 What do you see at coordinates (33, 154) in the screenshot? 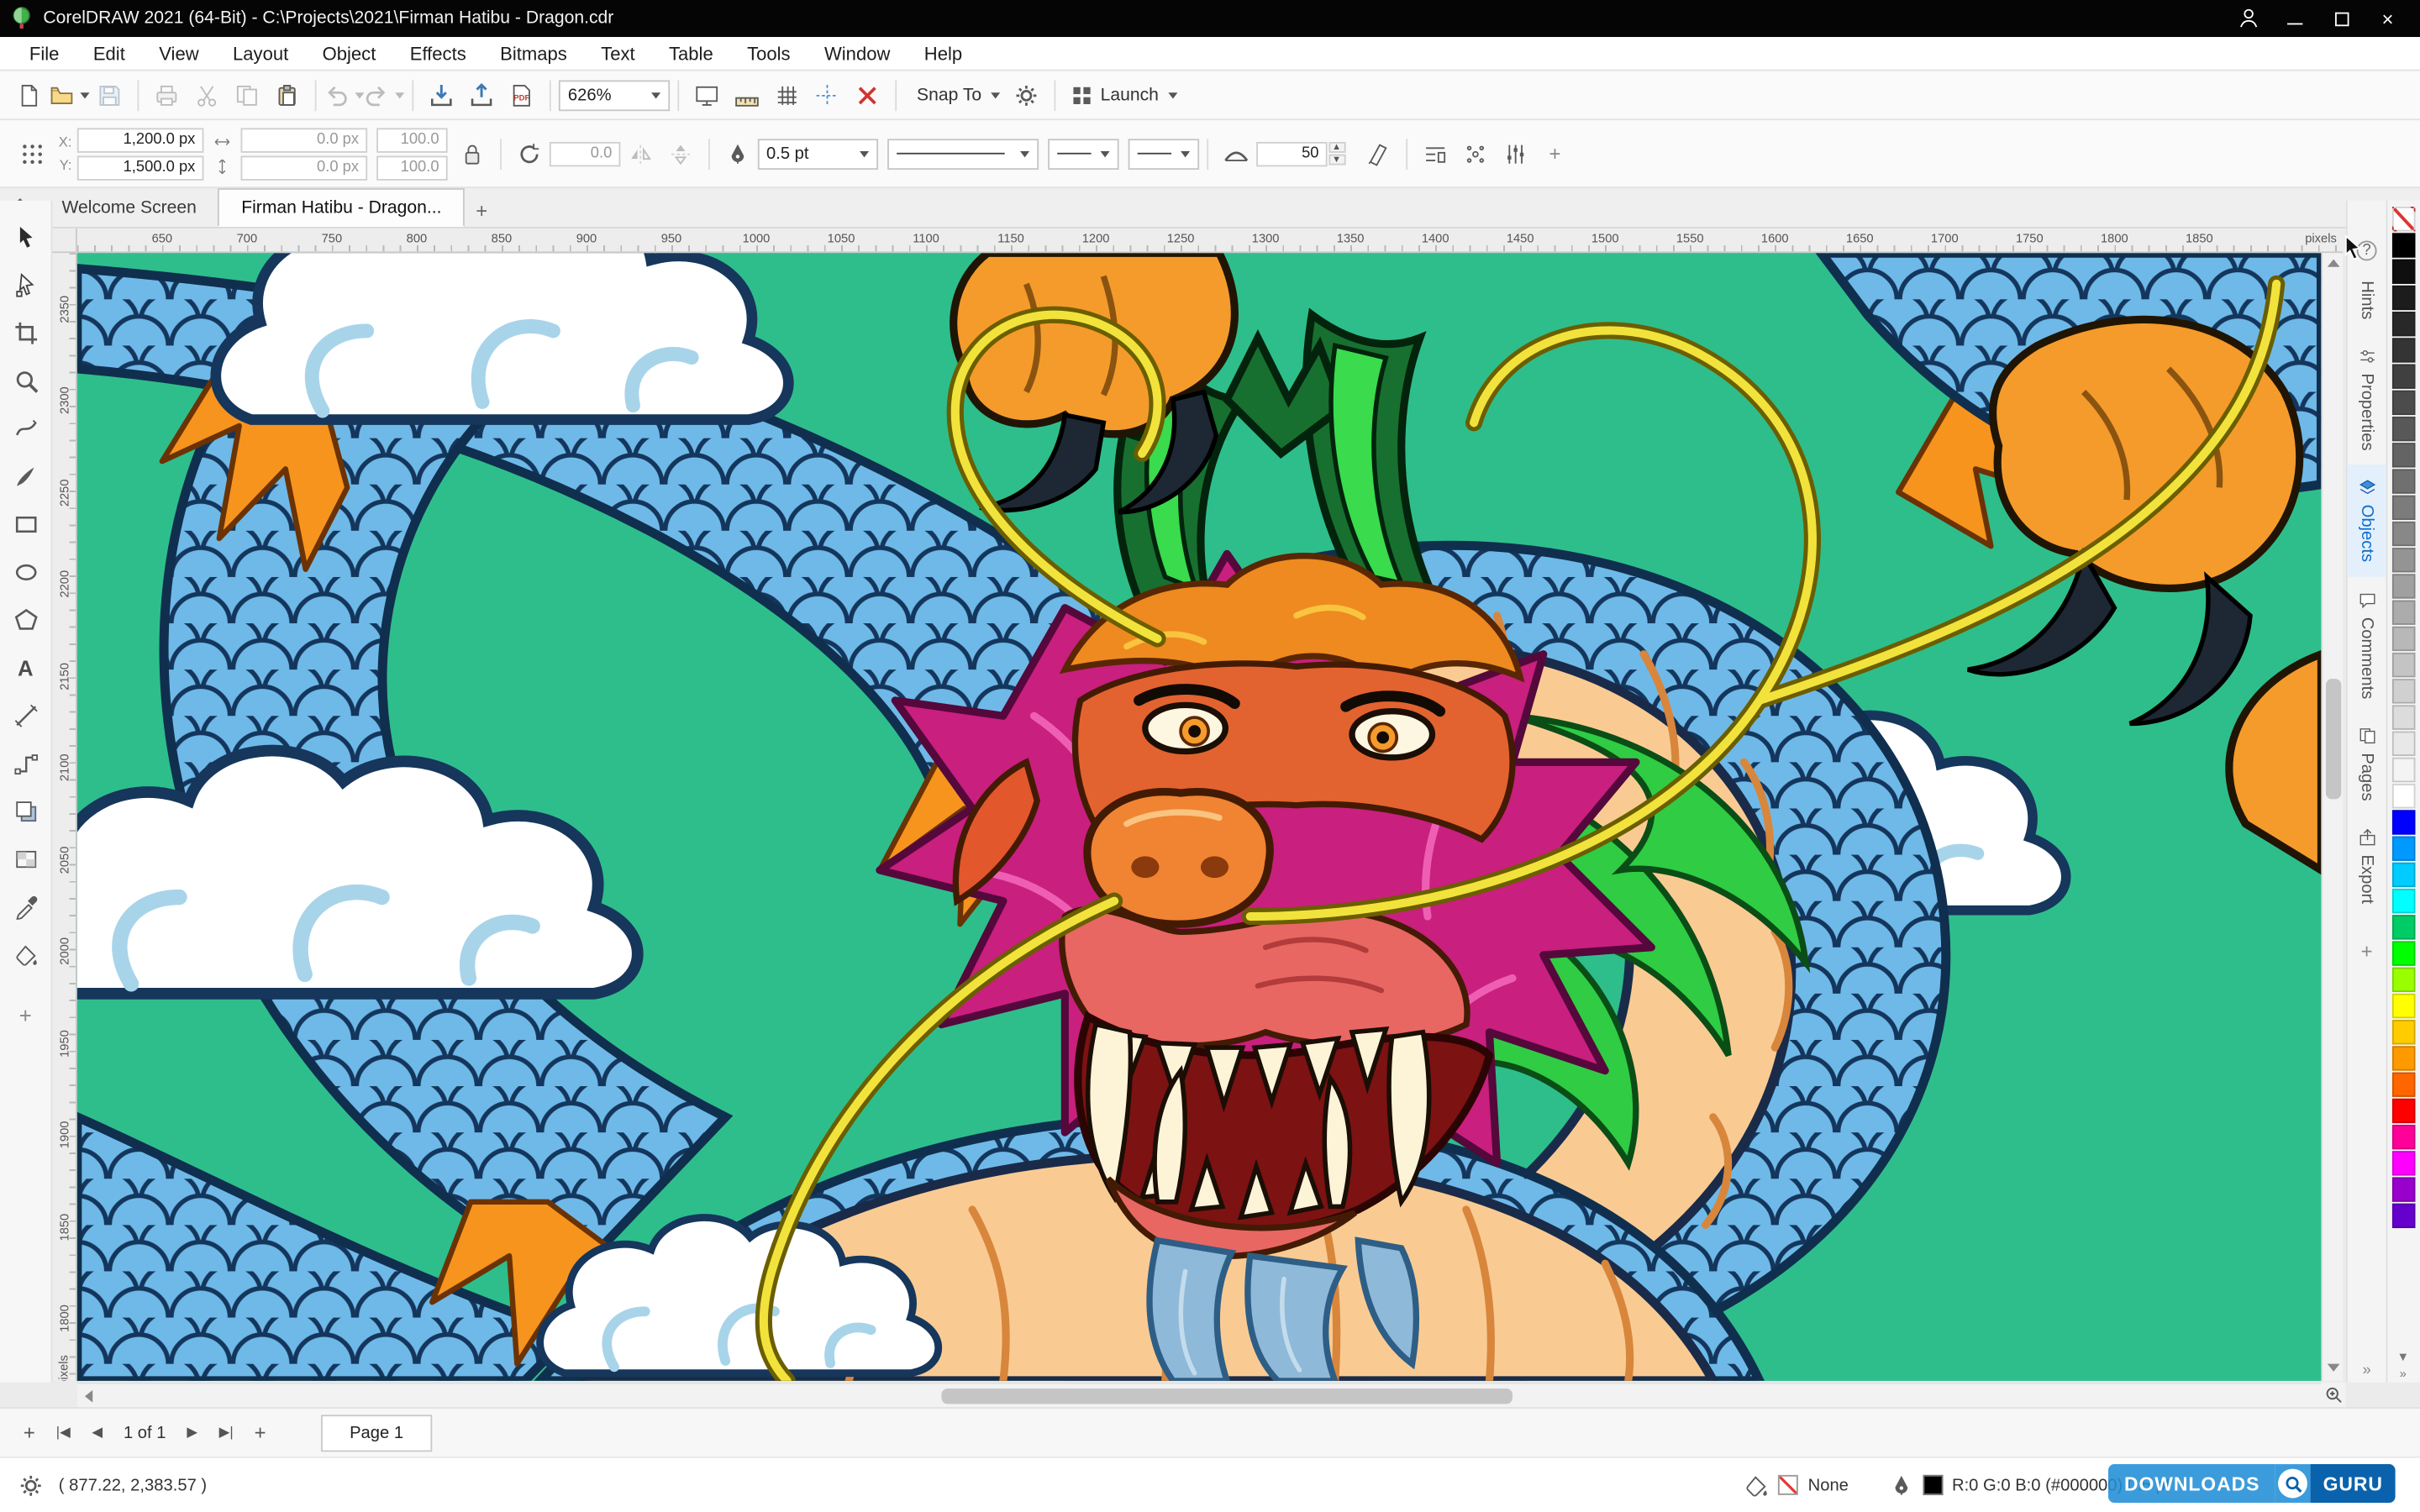
I see `object-origin-button` at bounding box center [33, 154].